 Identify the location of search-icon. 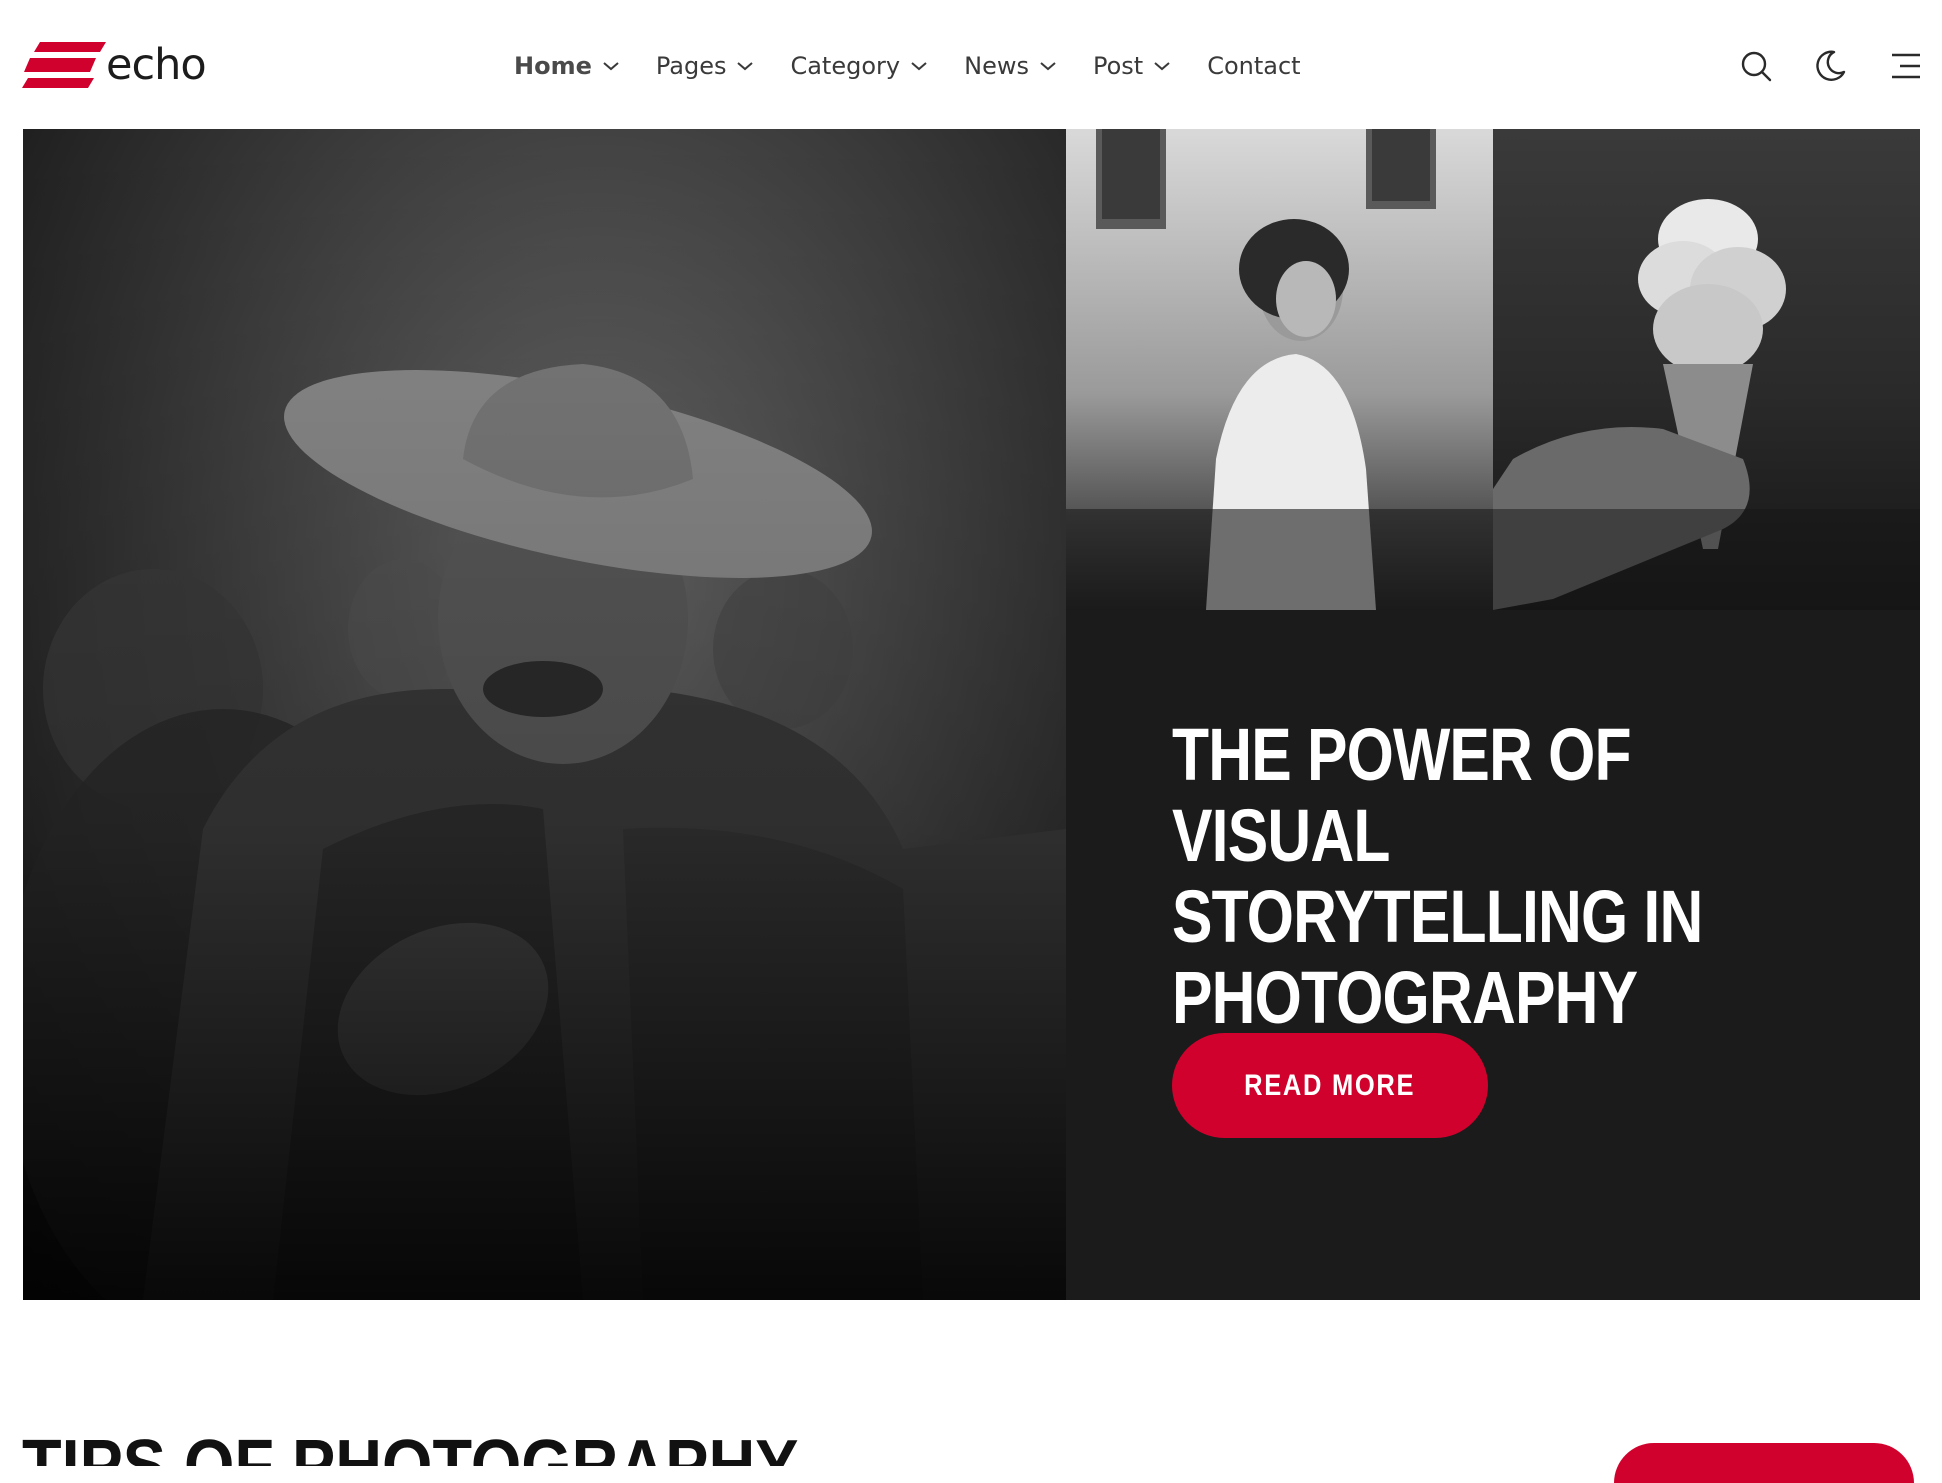
(1756, 66).